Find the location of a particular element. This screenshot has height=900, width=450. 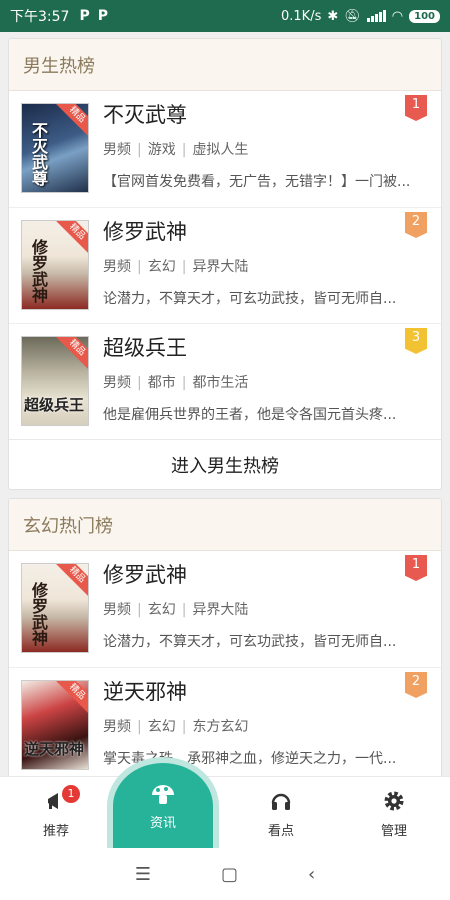

battery-icon: 100 is located at coordinates (424, 16).